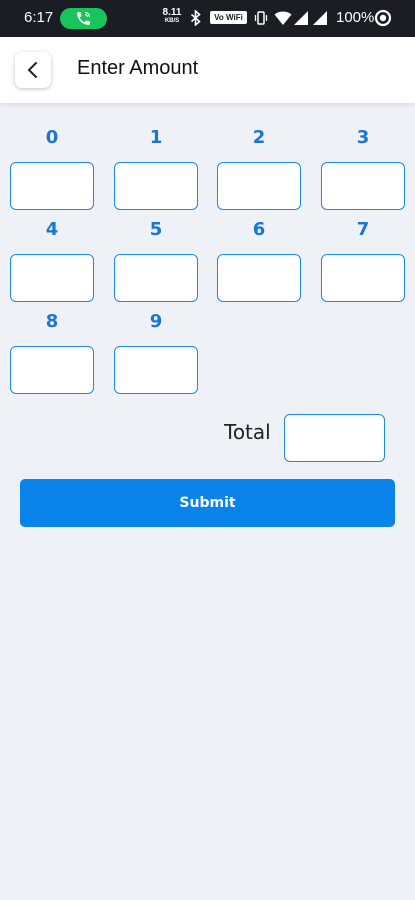 The height and width of the screenshot is (900, 415). I want to click on signal-strength-icon, so click(301, 18).